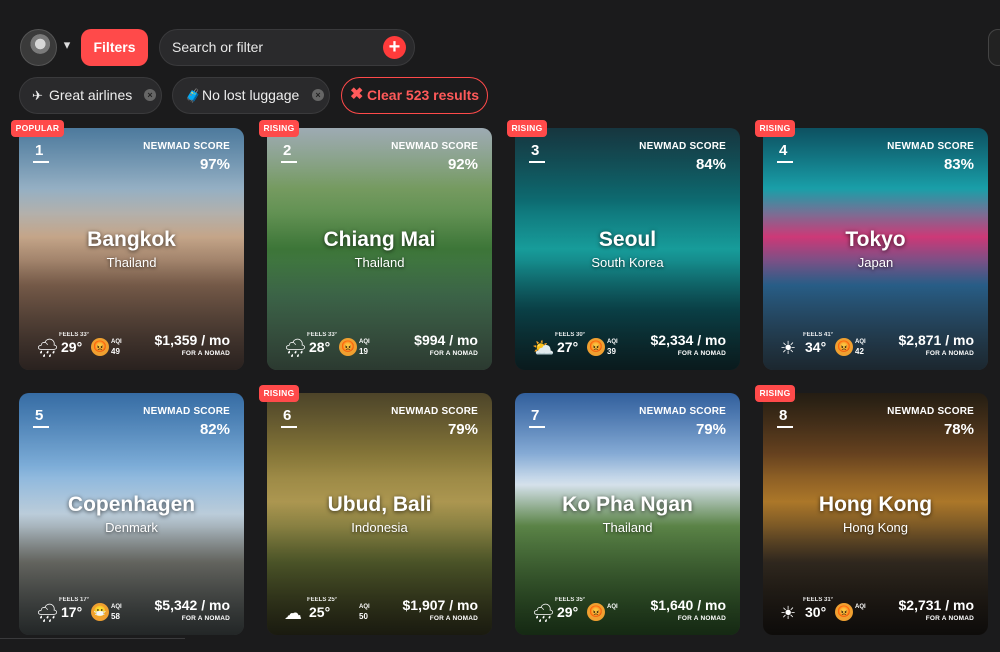 The height and width of the screenshot is (652, 1000). Describe the element at coordinates (39, 415) in the screenshot. I see `rank-number: 5` at that location.